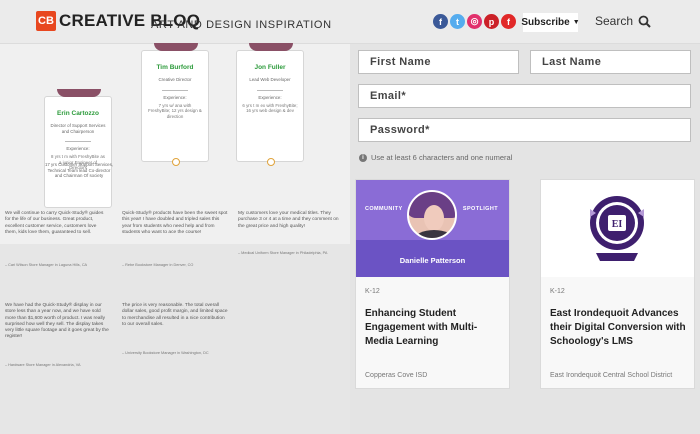 The width and height of the screenshot is (700, 434). I want to click on search-label: Search, so click(614, 21).